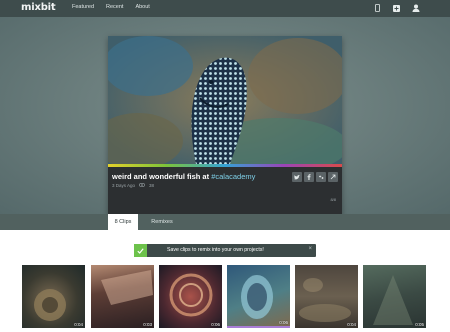 Image resolution: width=450 pixels, height=332 pixels. What do you see at coordinates (140, 250) in the screenshot?
I see `check-icon` at bounding box center [140, 250].